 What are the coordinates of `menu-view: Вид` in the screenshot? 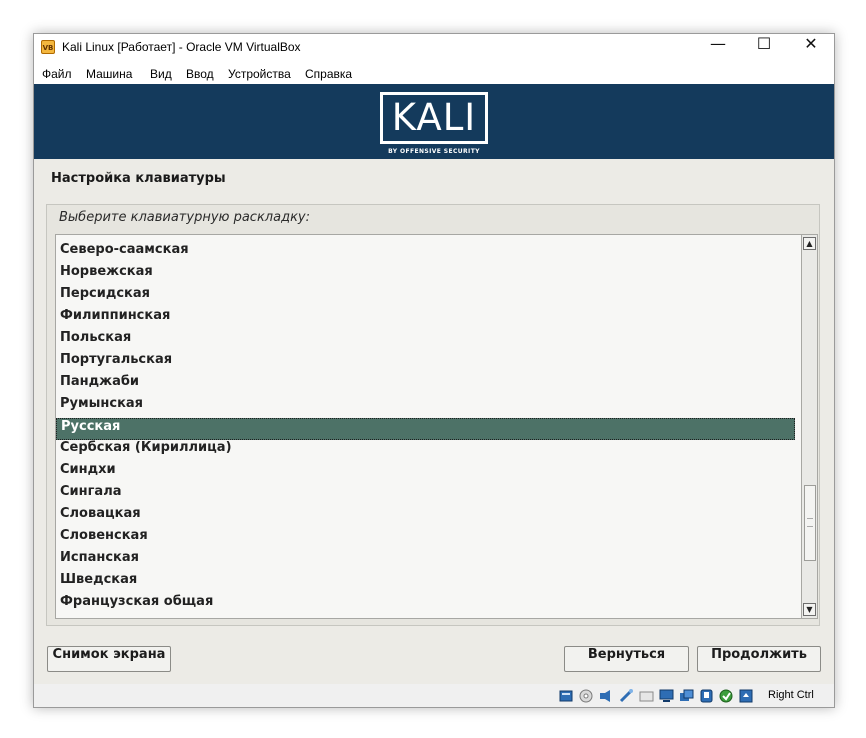 It's located at (161, 74).